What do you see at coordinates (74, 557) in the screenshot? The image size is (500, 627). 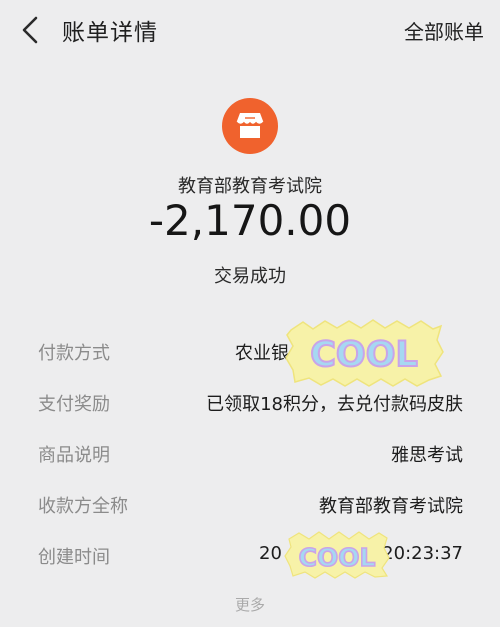 I see `detail-label: 创建时间` at bounding box center [74, 557].